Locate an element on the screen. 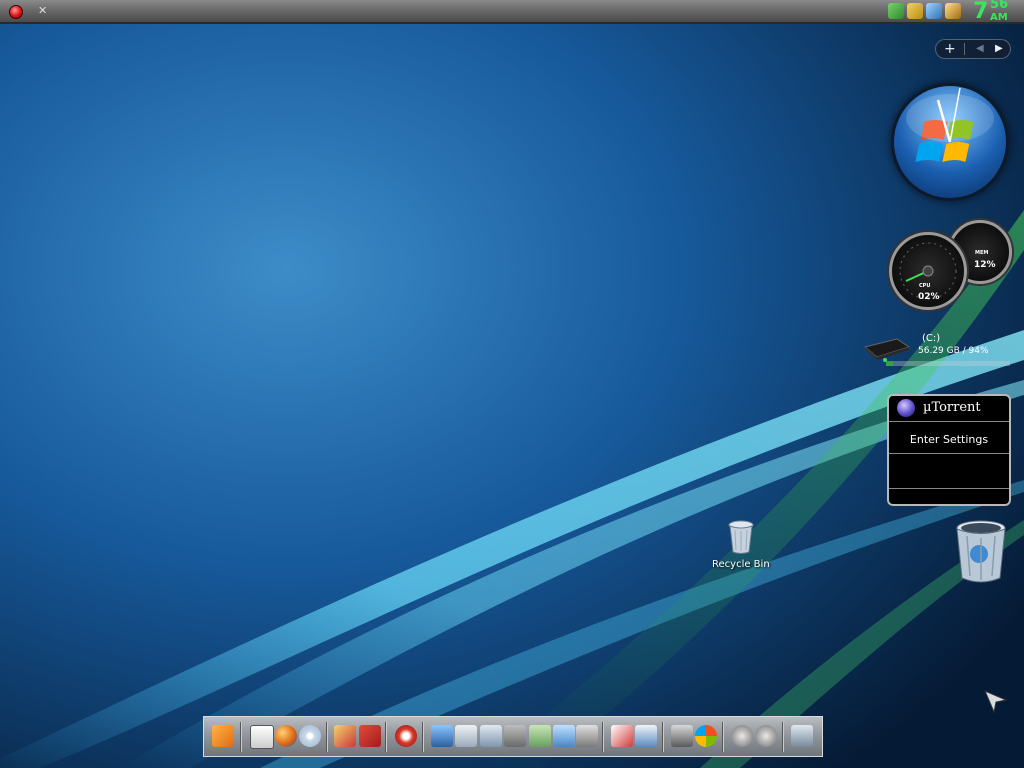 This screenshot has width=1024, height=768. memory-gauge-label: MEM is located at coordinates (982, 253).